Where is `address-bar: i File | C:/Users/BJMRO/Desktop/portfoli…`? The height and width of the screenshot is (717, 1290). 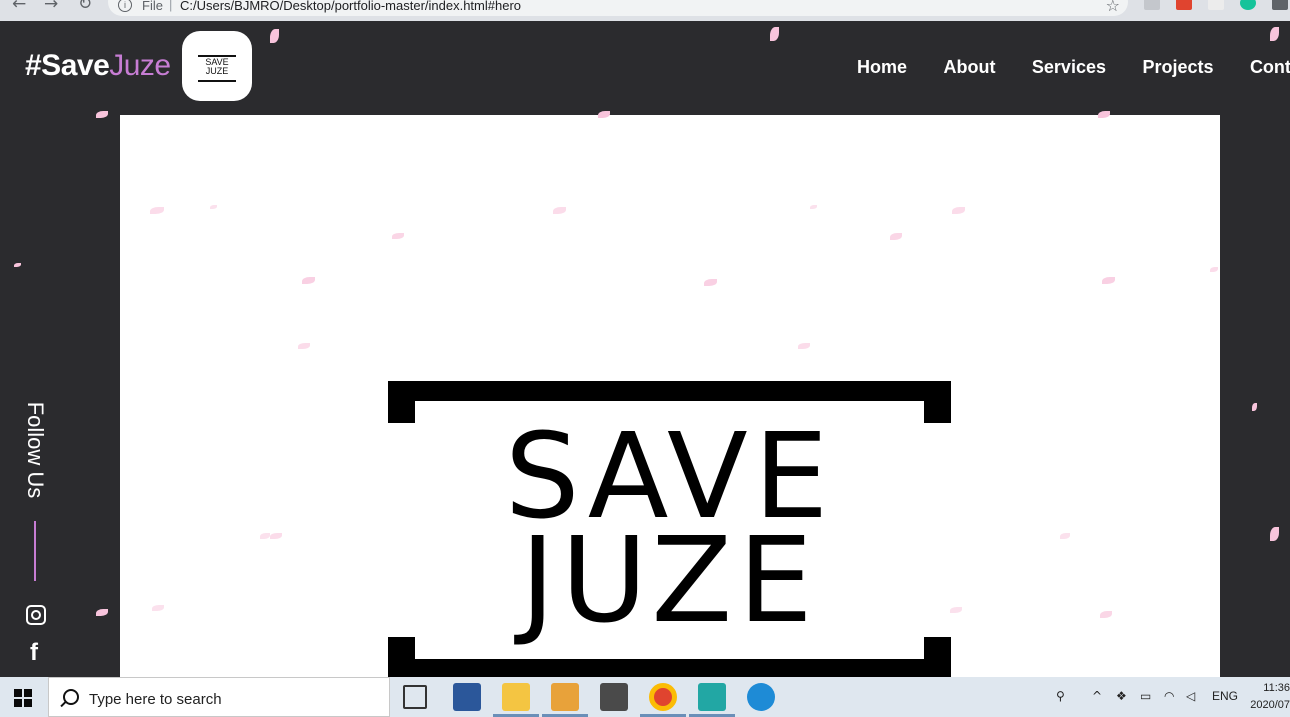 address-bar: i File | C:/Users/BJMRO/Desktop/portfoli… is located at coordinates (618, 8).